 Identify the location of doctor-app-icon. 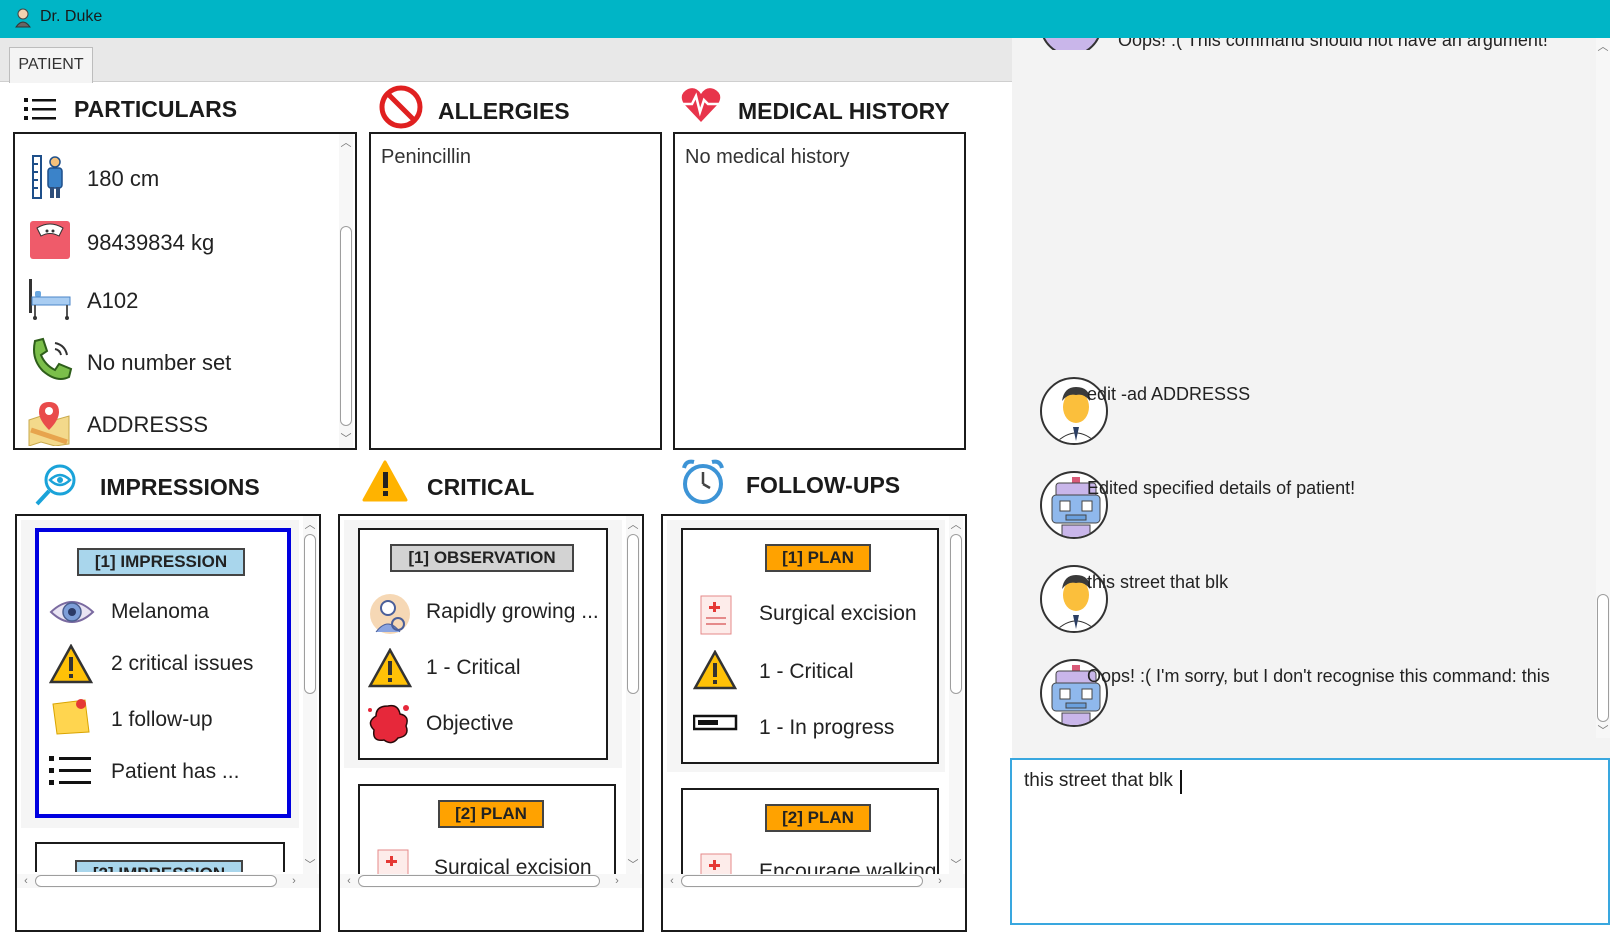
(23, 18).